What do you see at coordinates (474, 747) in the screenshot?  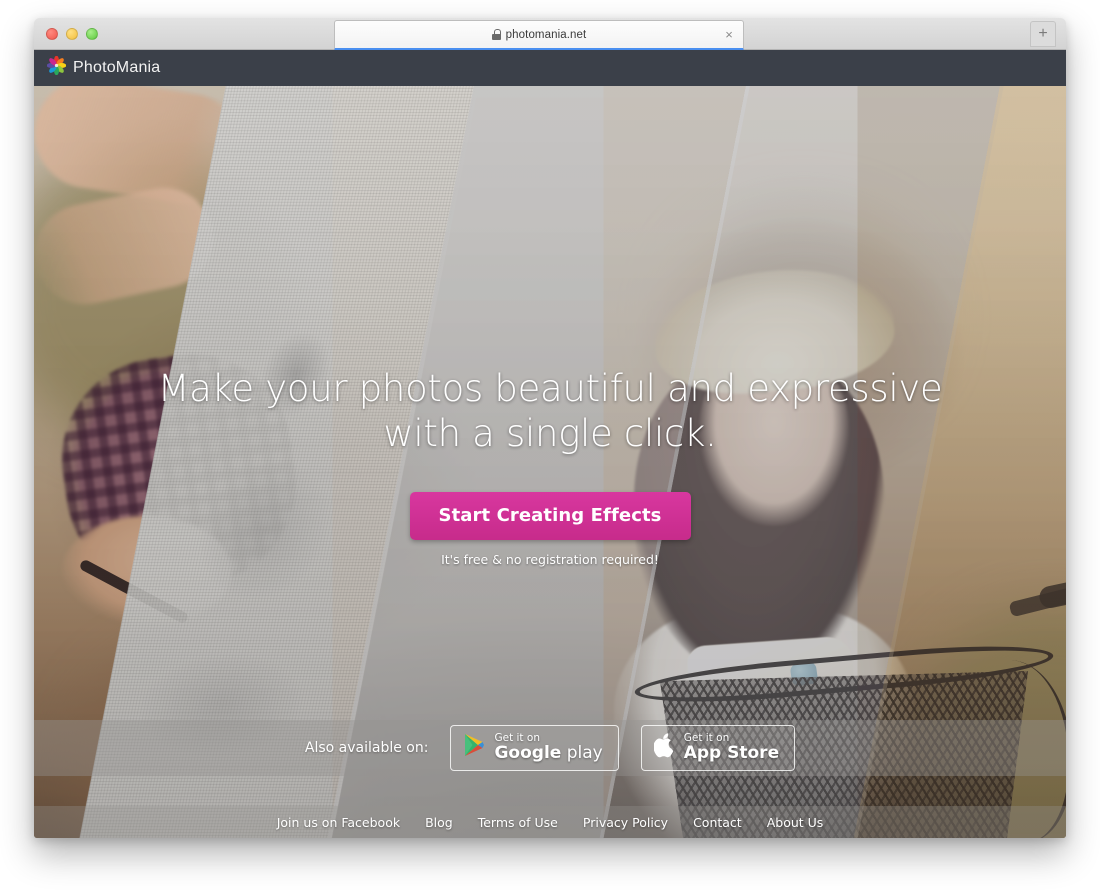 I see `google-play-icon` at bounding box center [474, 747].